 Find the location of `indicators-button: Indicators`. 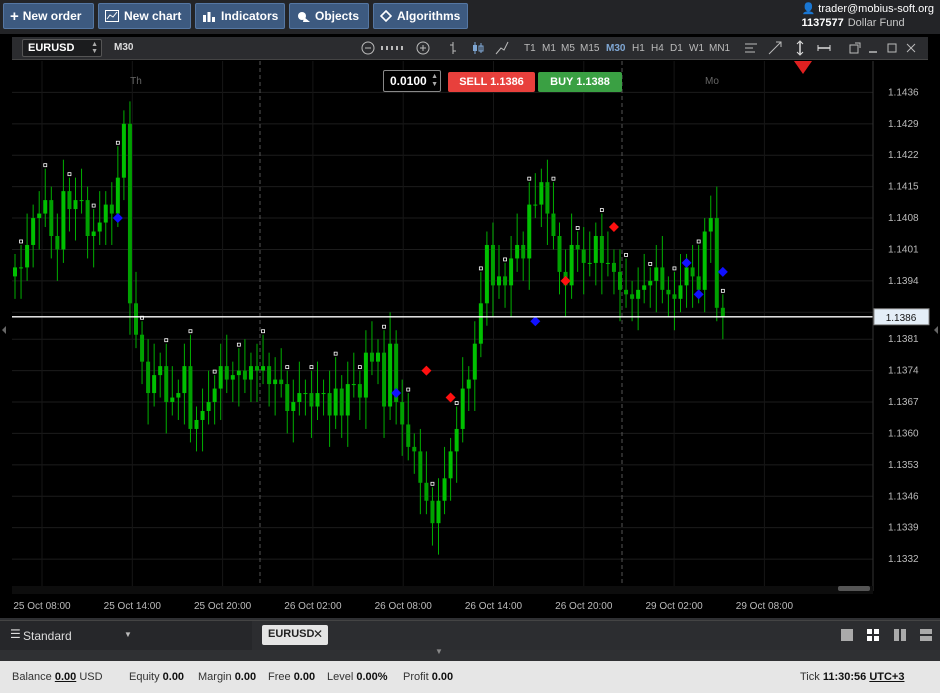

indicators-button: Indicators is located at coordinates (240, 16).